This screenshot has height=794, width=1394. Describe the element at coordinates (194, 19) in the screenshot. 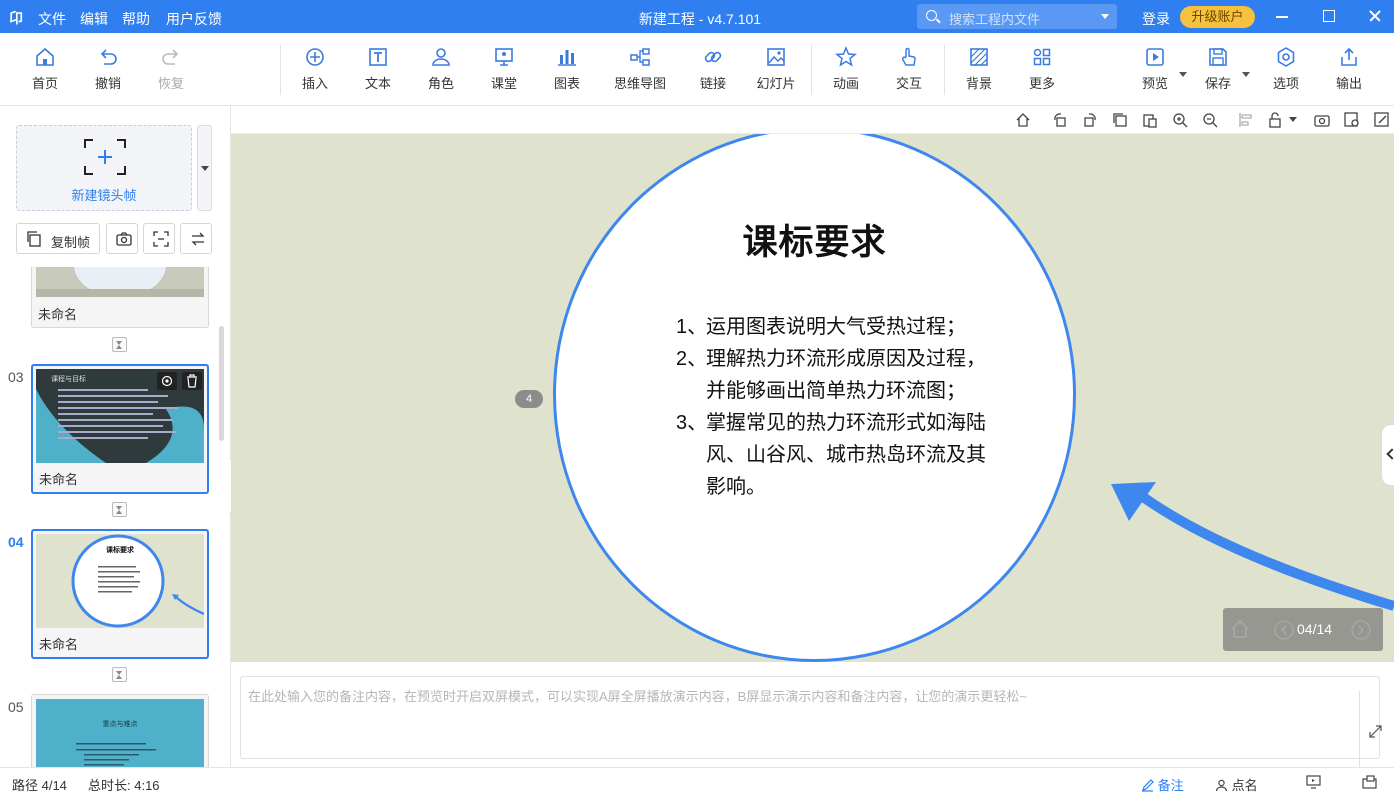

I see `menu-feedback: 用户反馈` at that location.